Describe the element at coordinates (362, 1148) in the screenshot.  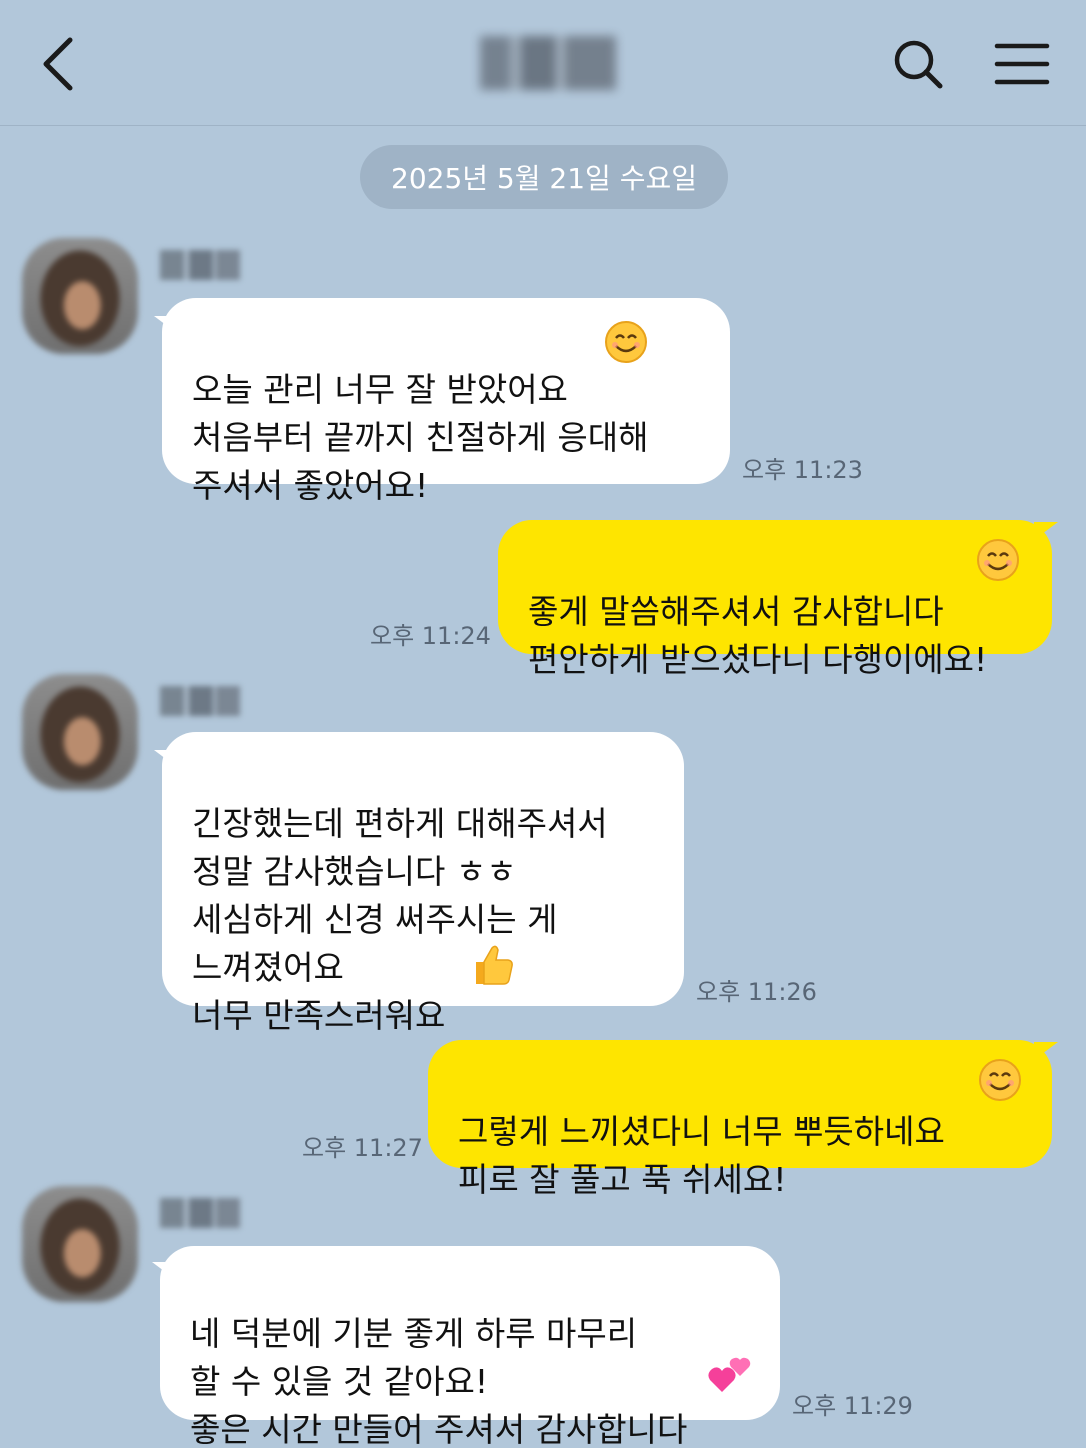
I see `message-time: 오후 11:27` at that location.